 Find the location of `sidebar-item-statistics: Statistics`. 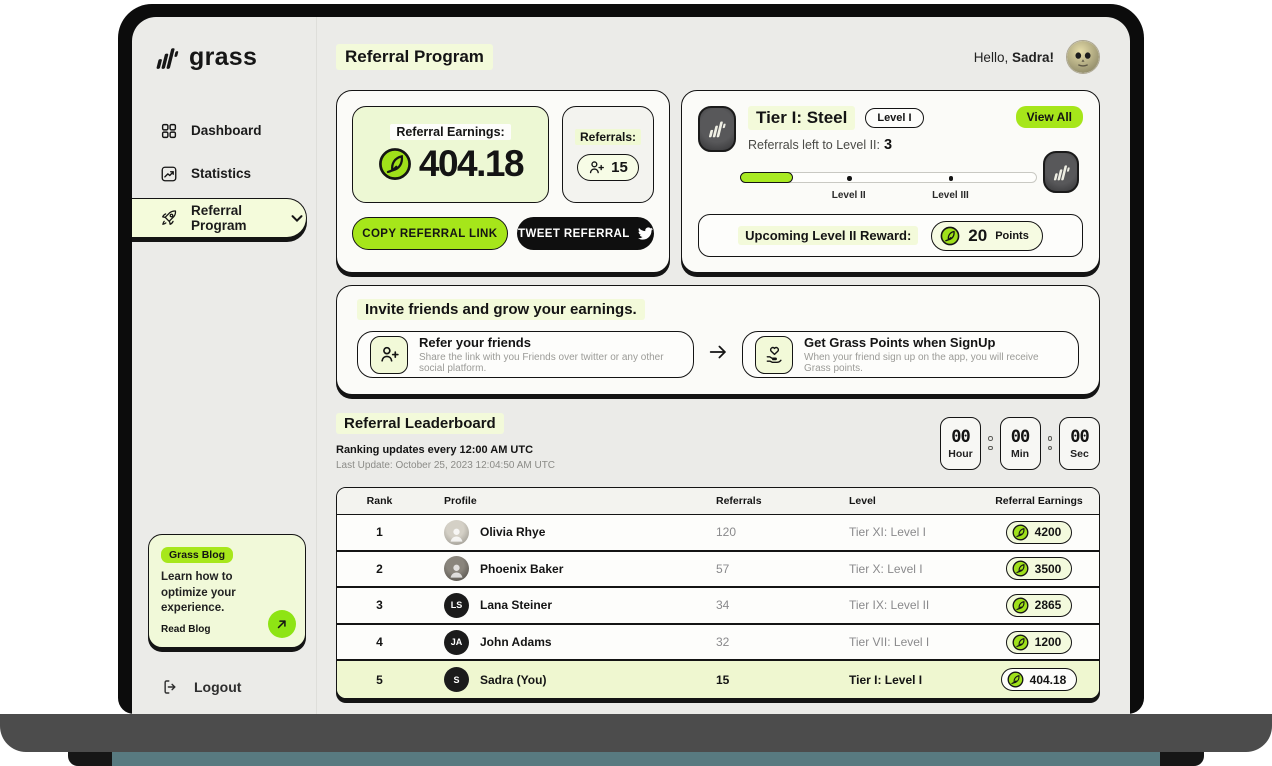

sidebar-item-statistics: Statistics is located at coordinates (224, 173).